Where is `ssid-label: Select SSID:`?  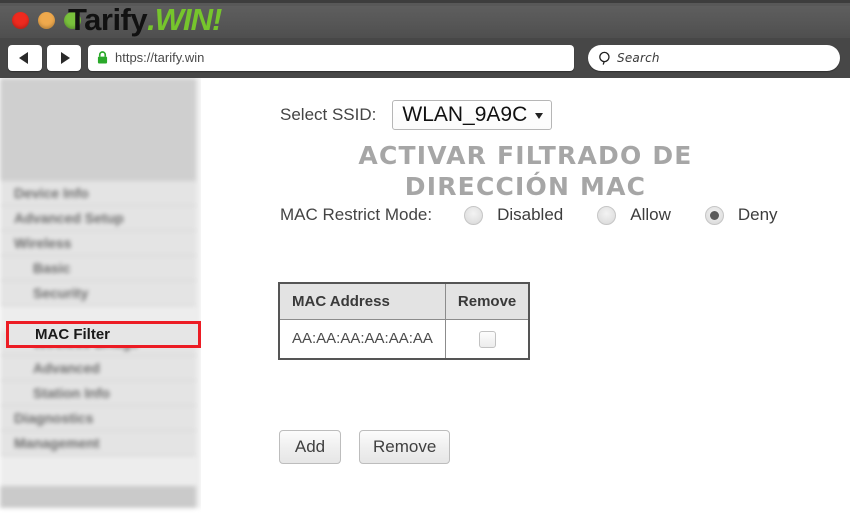 ssid-label: Select SSID: is located at coordinates (328, 114).